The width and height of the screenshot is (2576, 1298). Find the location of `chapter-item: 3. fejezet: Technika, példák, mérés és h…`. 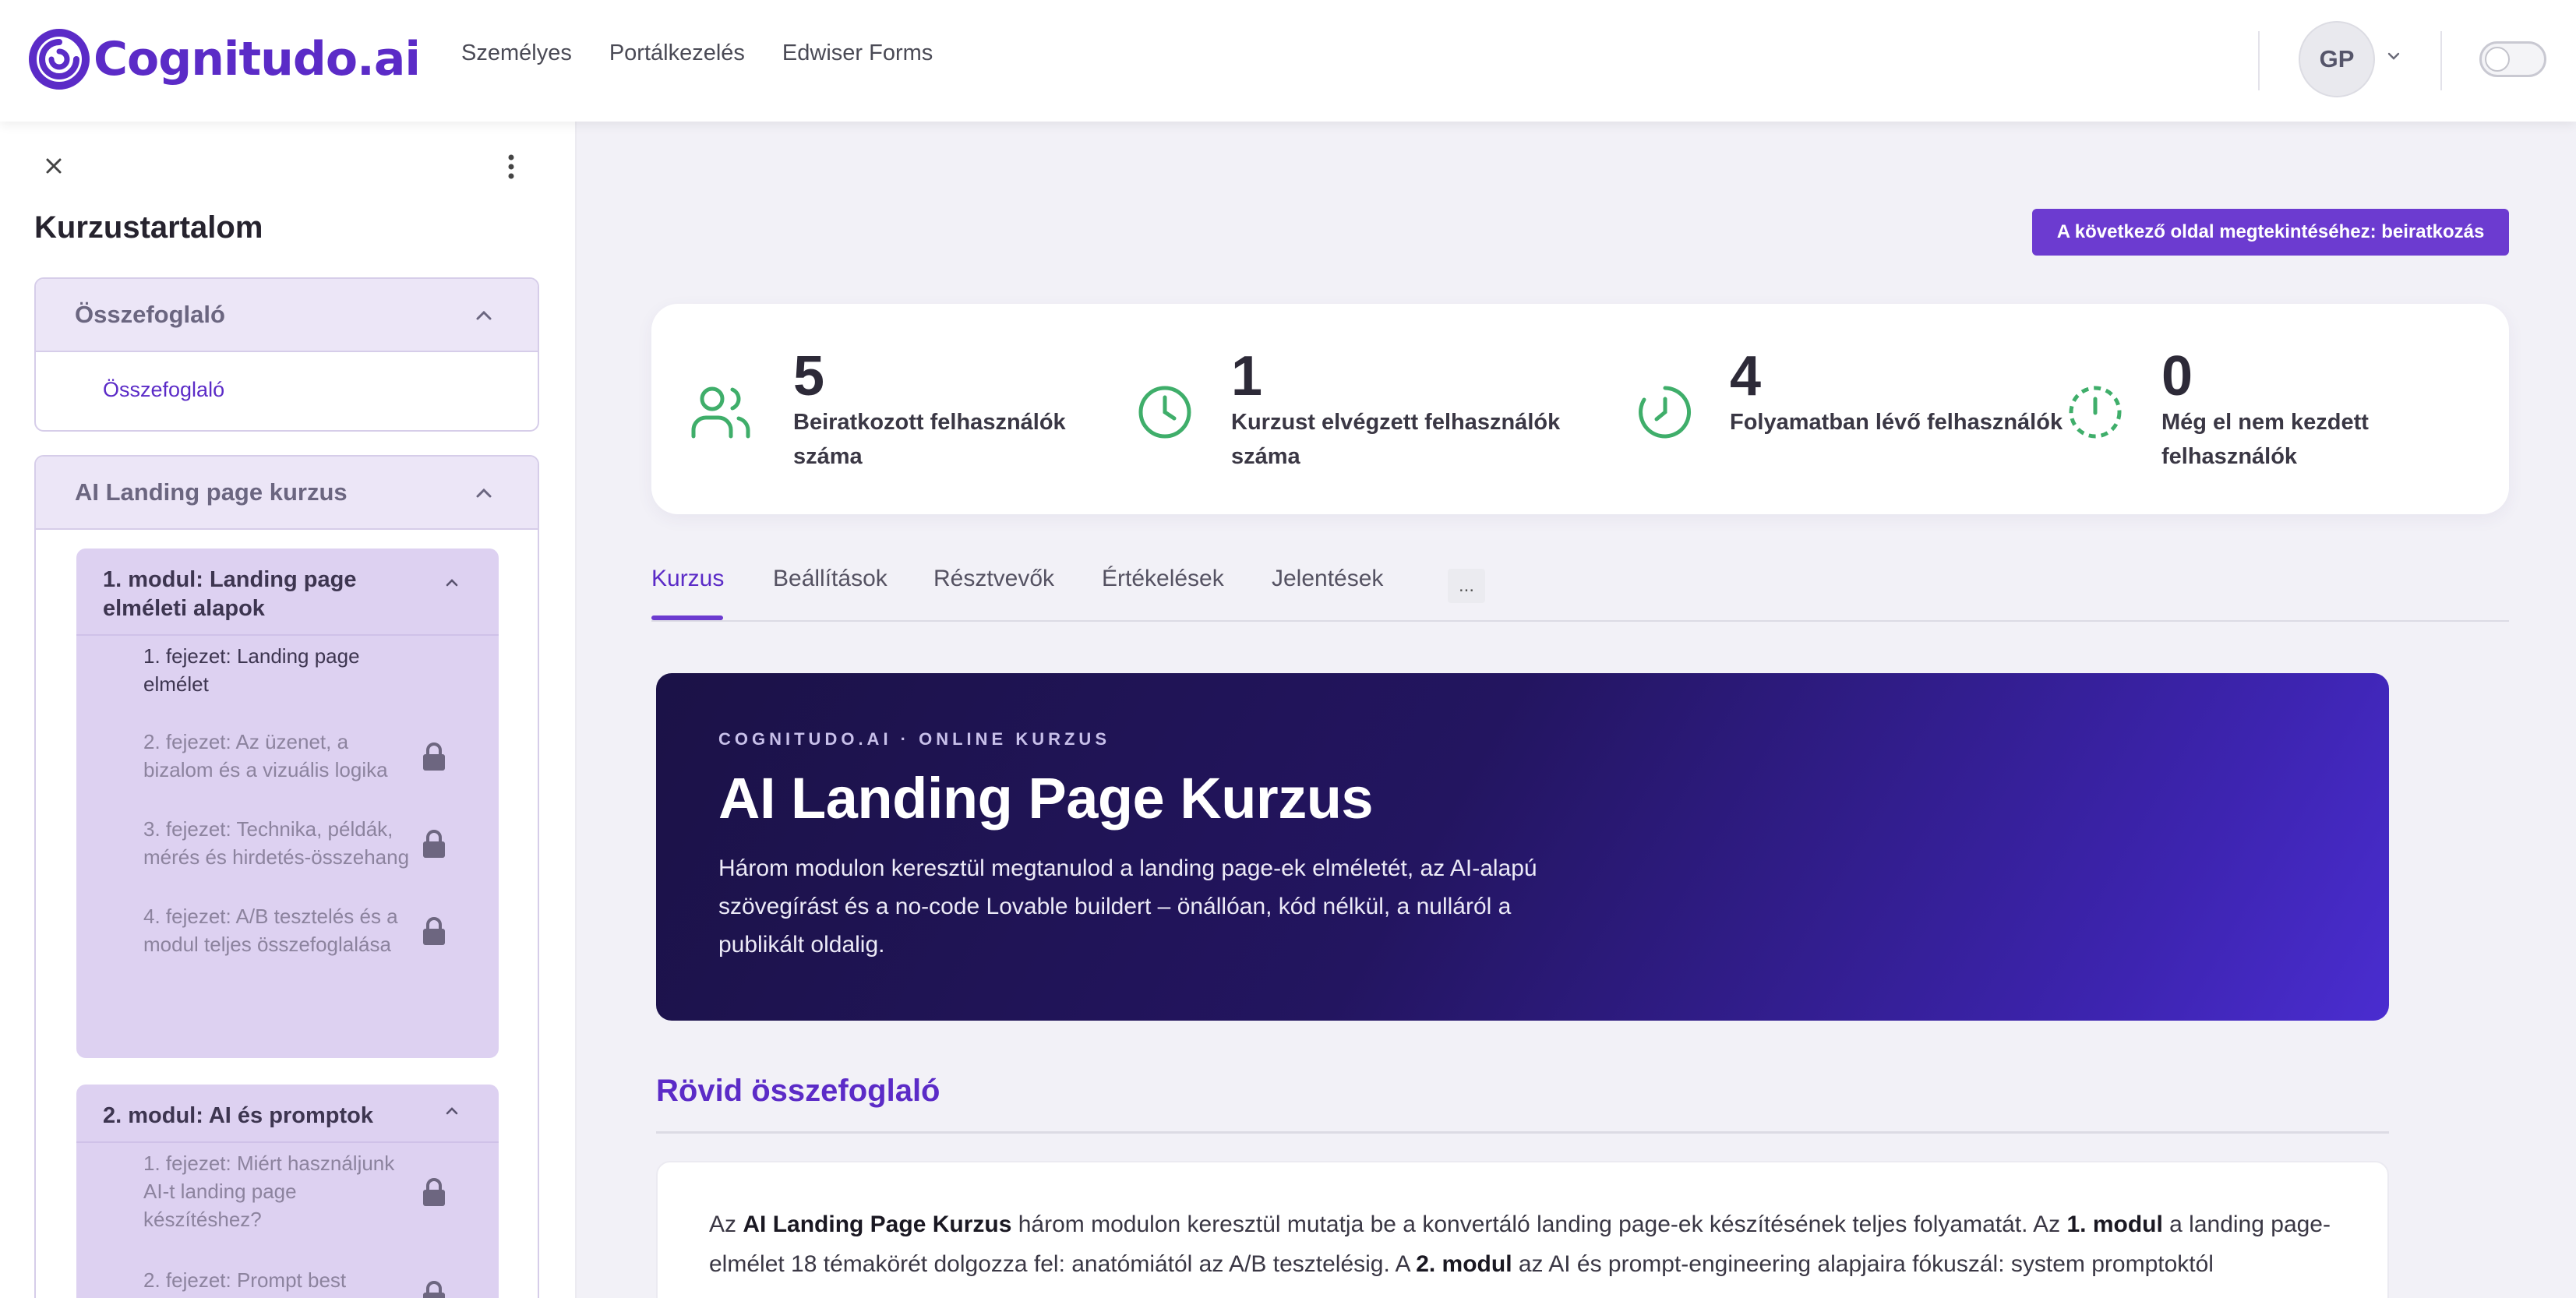

chapter-item: 3. fejezet: Technika, példák, mérés és h… is located at coordinates (287, 843).